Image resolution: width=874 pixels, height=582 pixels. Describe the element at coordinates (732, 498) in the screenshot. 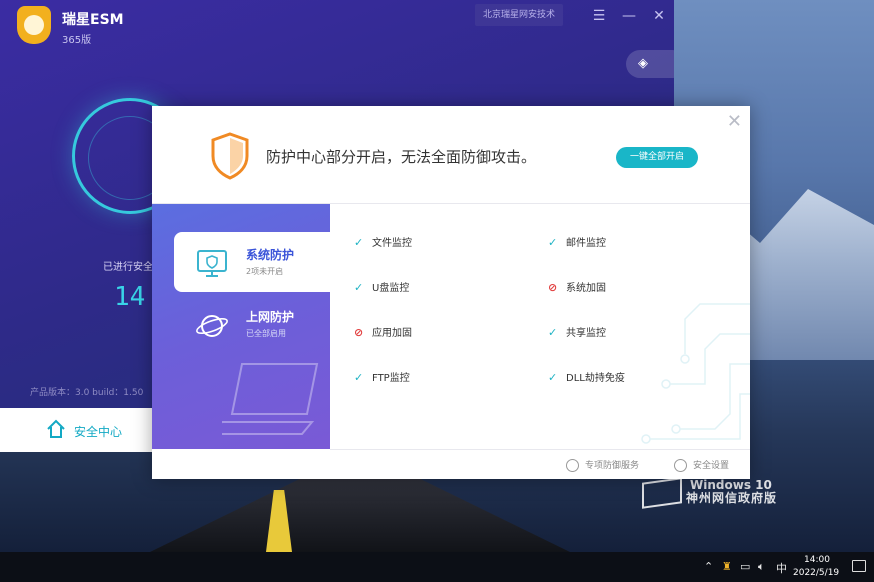

I see `watermark-line-2: 神州网信政府版` at that location.